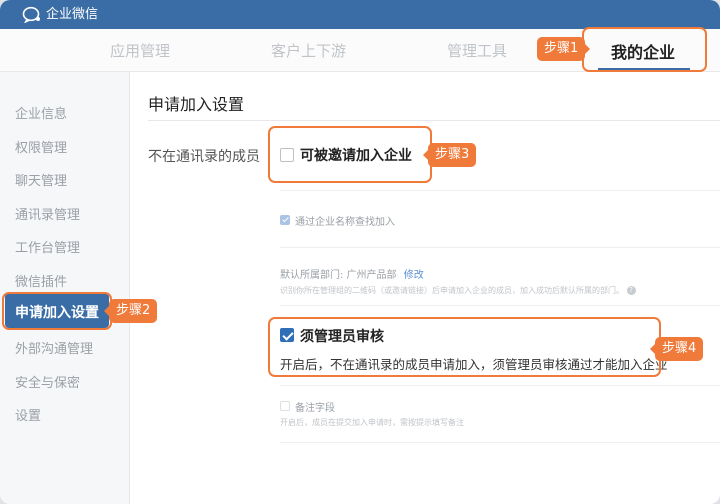 The height and width of the screenshot is (504, 720). I want to click on app-name: 企业微信, so click(72, 14).